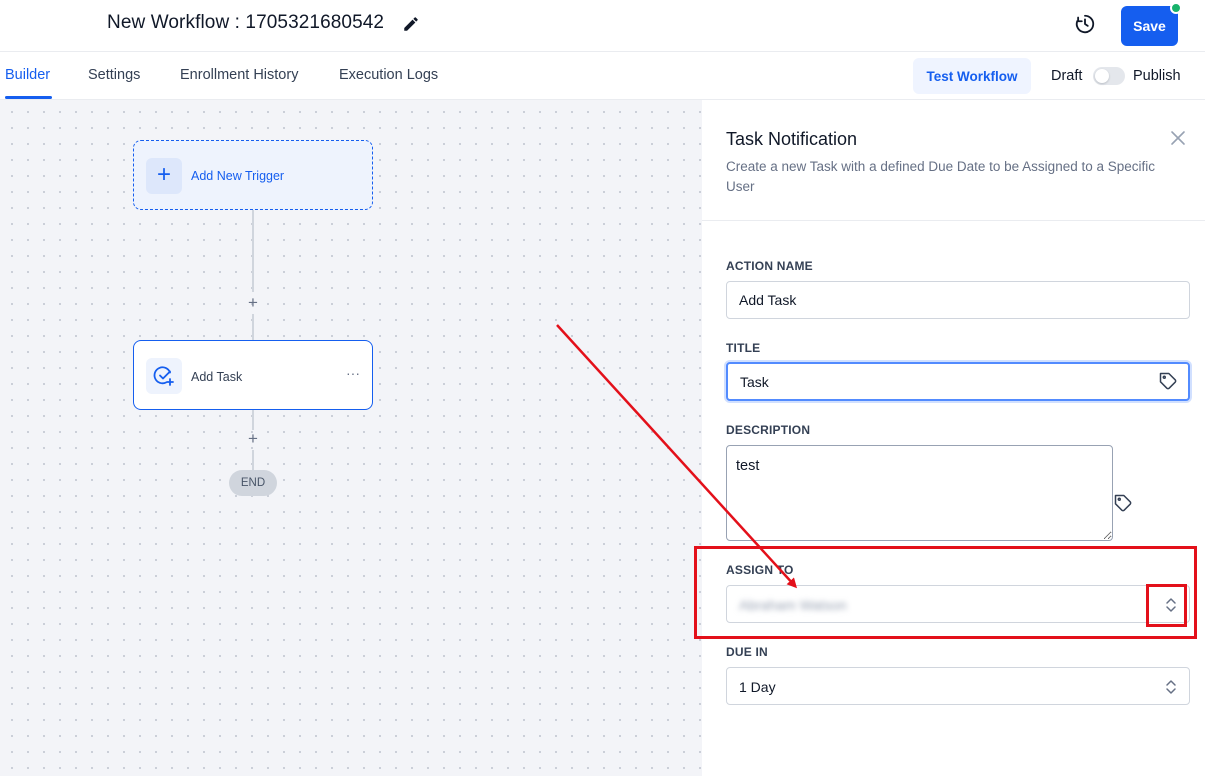  Describe the element at coordinates (919, 493) in the screenshot. I see `description-textarea: test` at that location.